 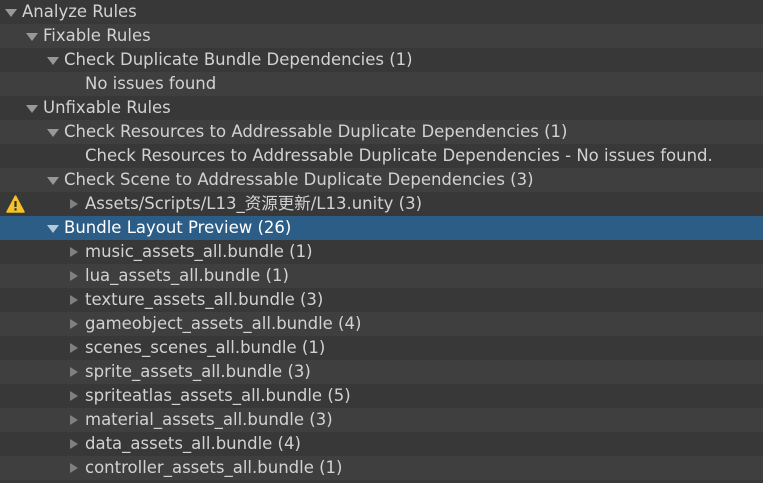 I want to click on tree-row: scenes_scenes_all.bundle (1), so click(x=381, y=348).